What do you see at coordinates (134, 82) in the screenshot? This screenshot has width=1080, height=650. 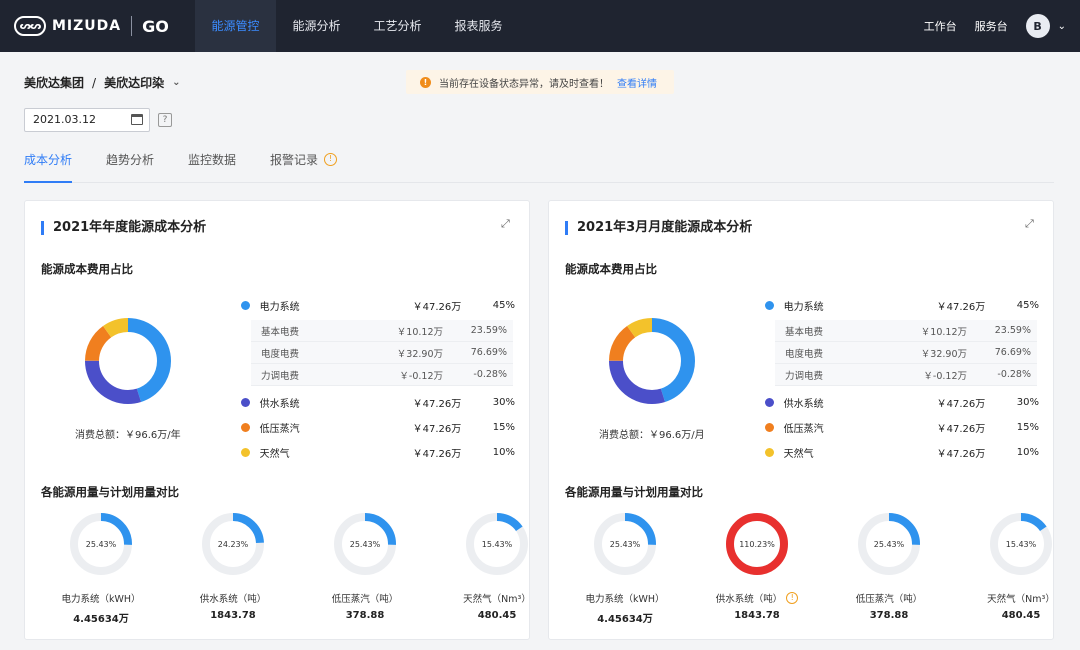 I see `breadcrumb-company: 美欣达印染` at bounding box center [134, 82].